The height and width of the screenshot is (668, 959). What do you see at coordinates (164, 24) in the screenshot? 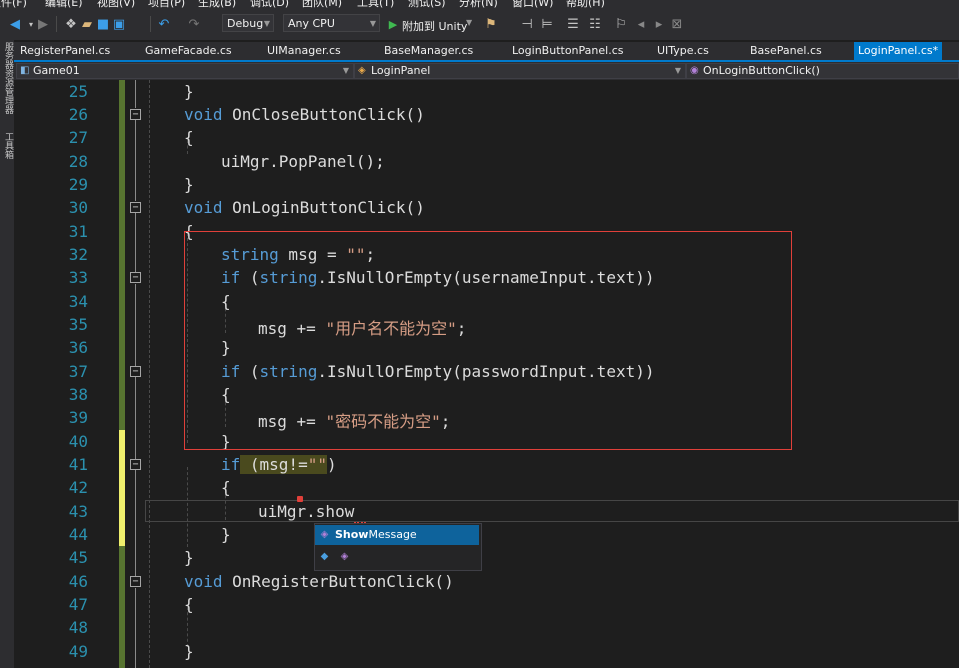
I see `undo-icon: ↶` at bounding box center [164, 24].